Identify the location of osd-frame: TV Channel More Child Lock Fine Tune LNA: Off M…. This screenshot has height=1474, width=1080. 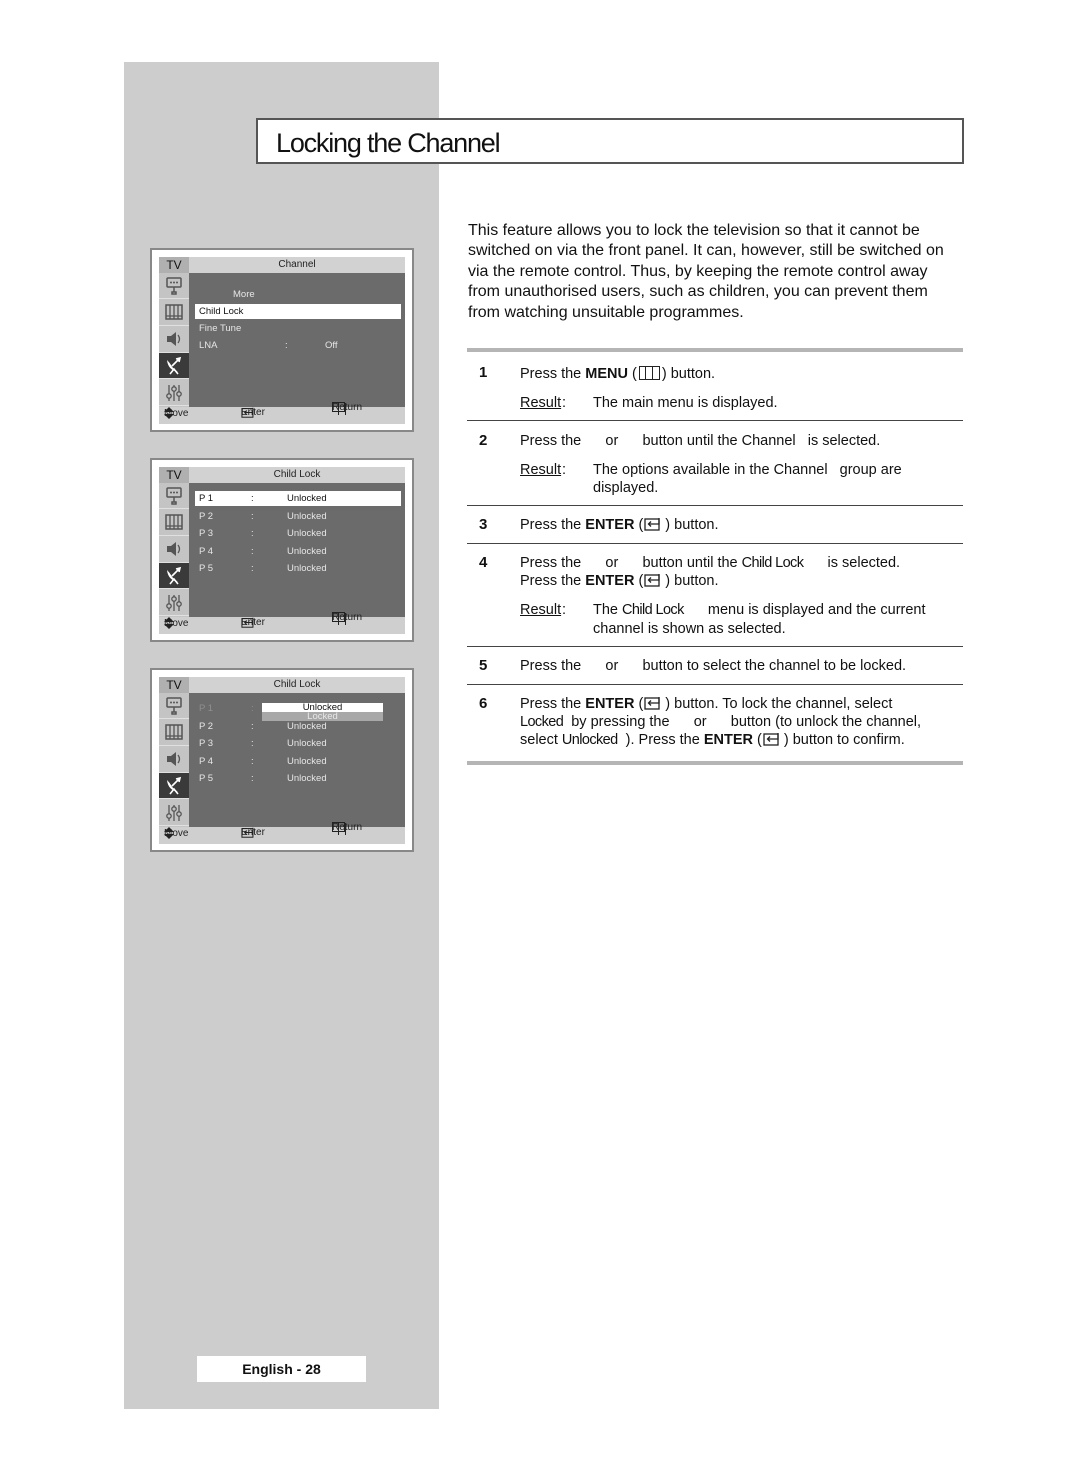
(282, 340).